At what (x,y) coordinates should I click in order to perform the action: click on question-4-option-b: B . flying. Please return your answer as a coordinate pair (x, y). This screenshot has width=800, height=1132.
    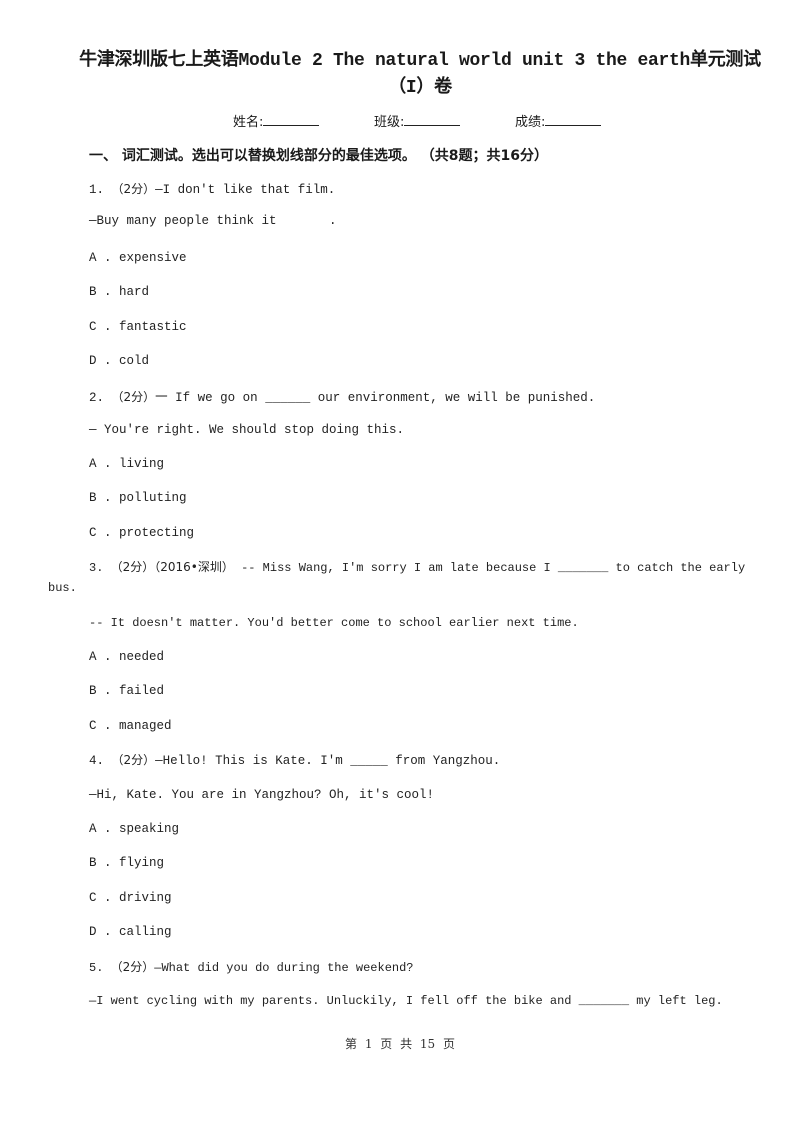
    Looking at the image, I should click on (127, 863).